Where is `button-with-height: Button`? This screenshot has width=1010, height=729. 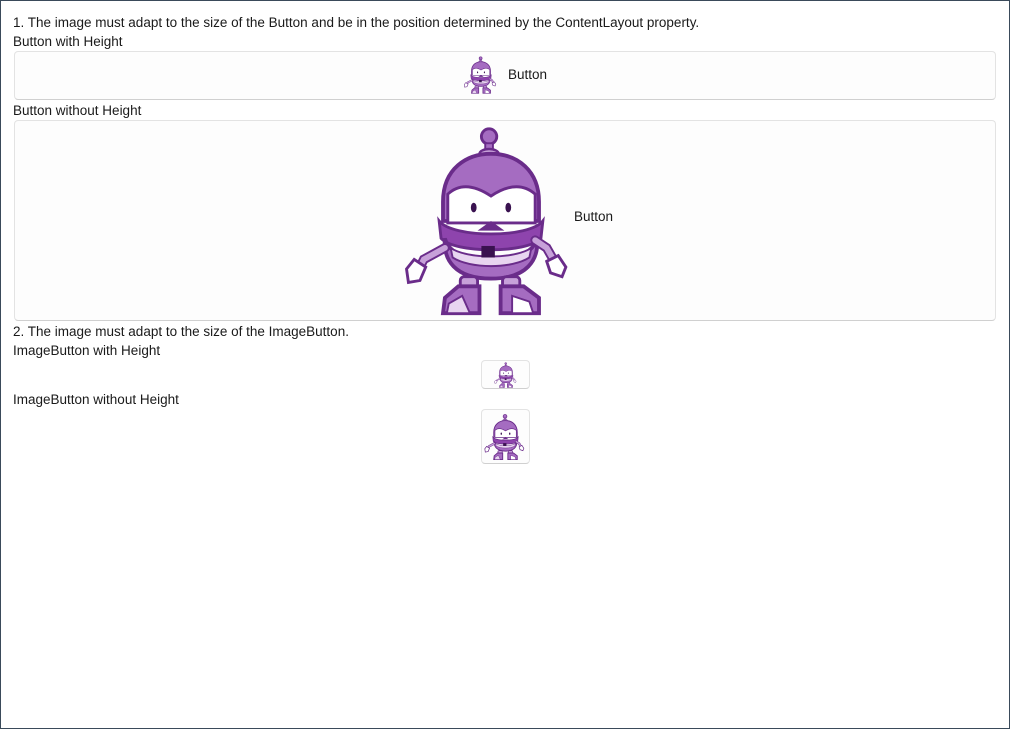
button-with-height: Button is located at coordinates (505, 75).